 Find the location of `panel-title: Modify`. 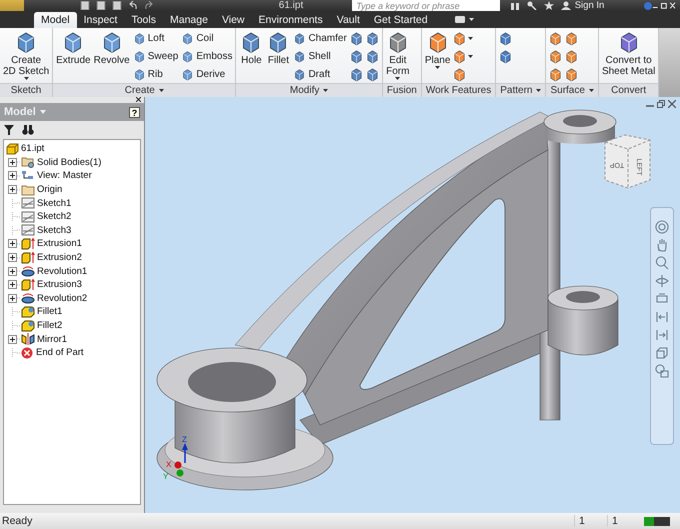

panel-title: Modify is located at coordinates (309, 90).